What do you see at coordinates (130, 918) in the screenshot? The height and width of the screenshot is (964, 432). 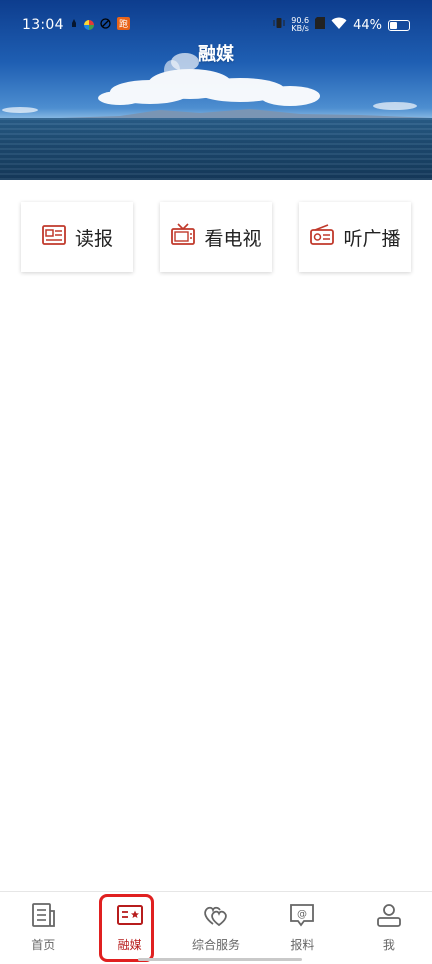 I see `media-card-icon` at bounding box center [130, 918].